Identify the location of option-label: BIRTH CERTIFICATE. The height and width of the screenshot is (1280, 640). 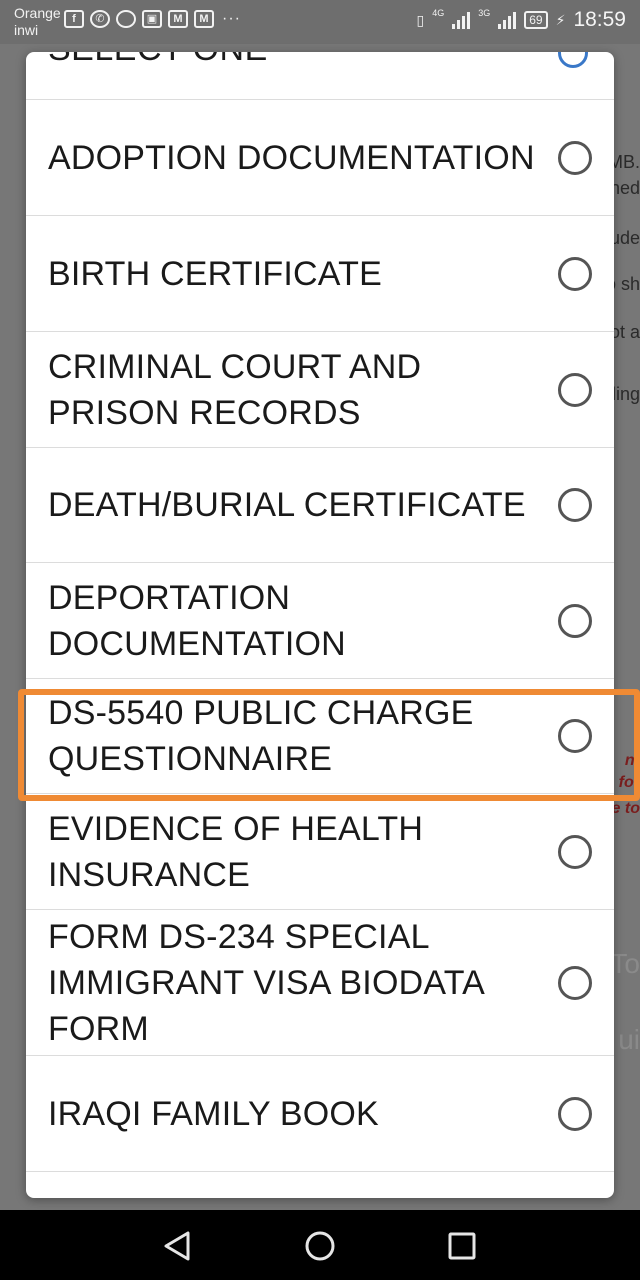
(215, 273).